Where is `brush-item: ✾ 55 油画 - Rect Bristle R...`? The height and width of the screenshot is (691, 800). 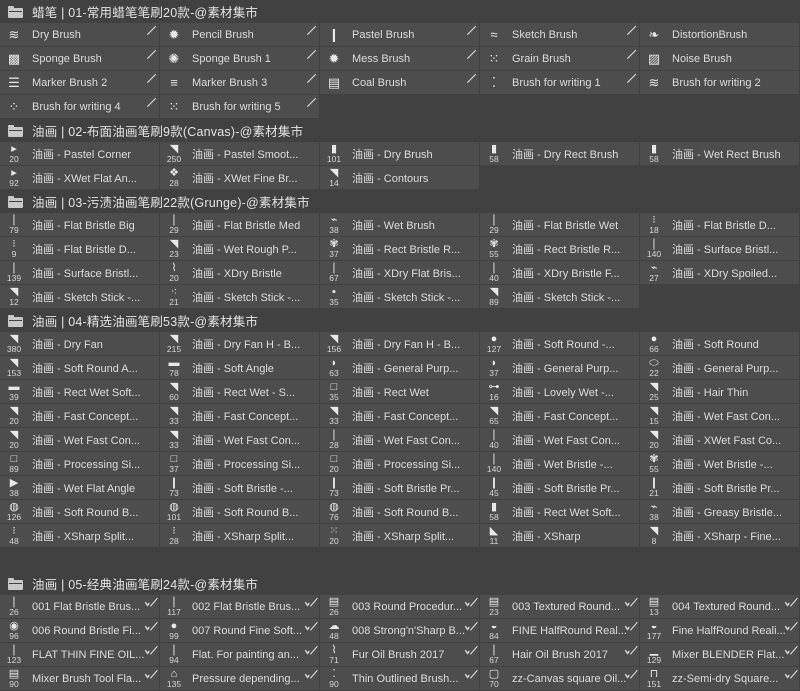
brush-item: ✾ 55 油画 - Rect Bristle R... is located at coordinates (559, 248).